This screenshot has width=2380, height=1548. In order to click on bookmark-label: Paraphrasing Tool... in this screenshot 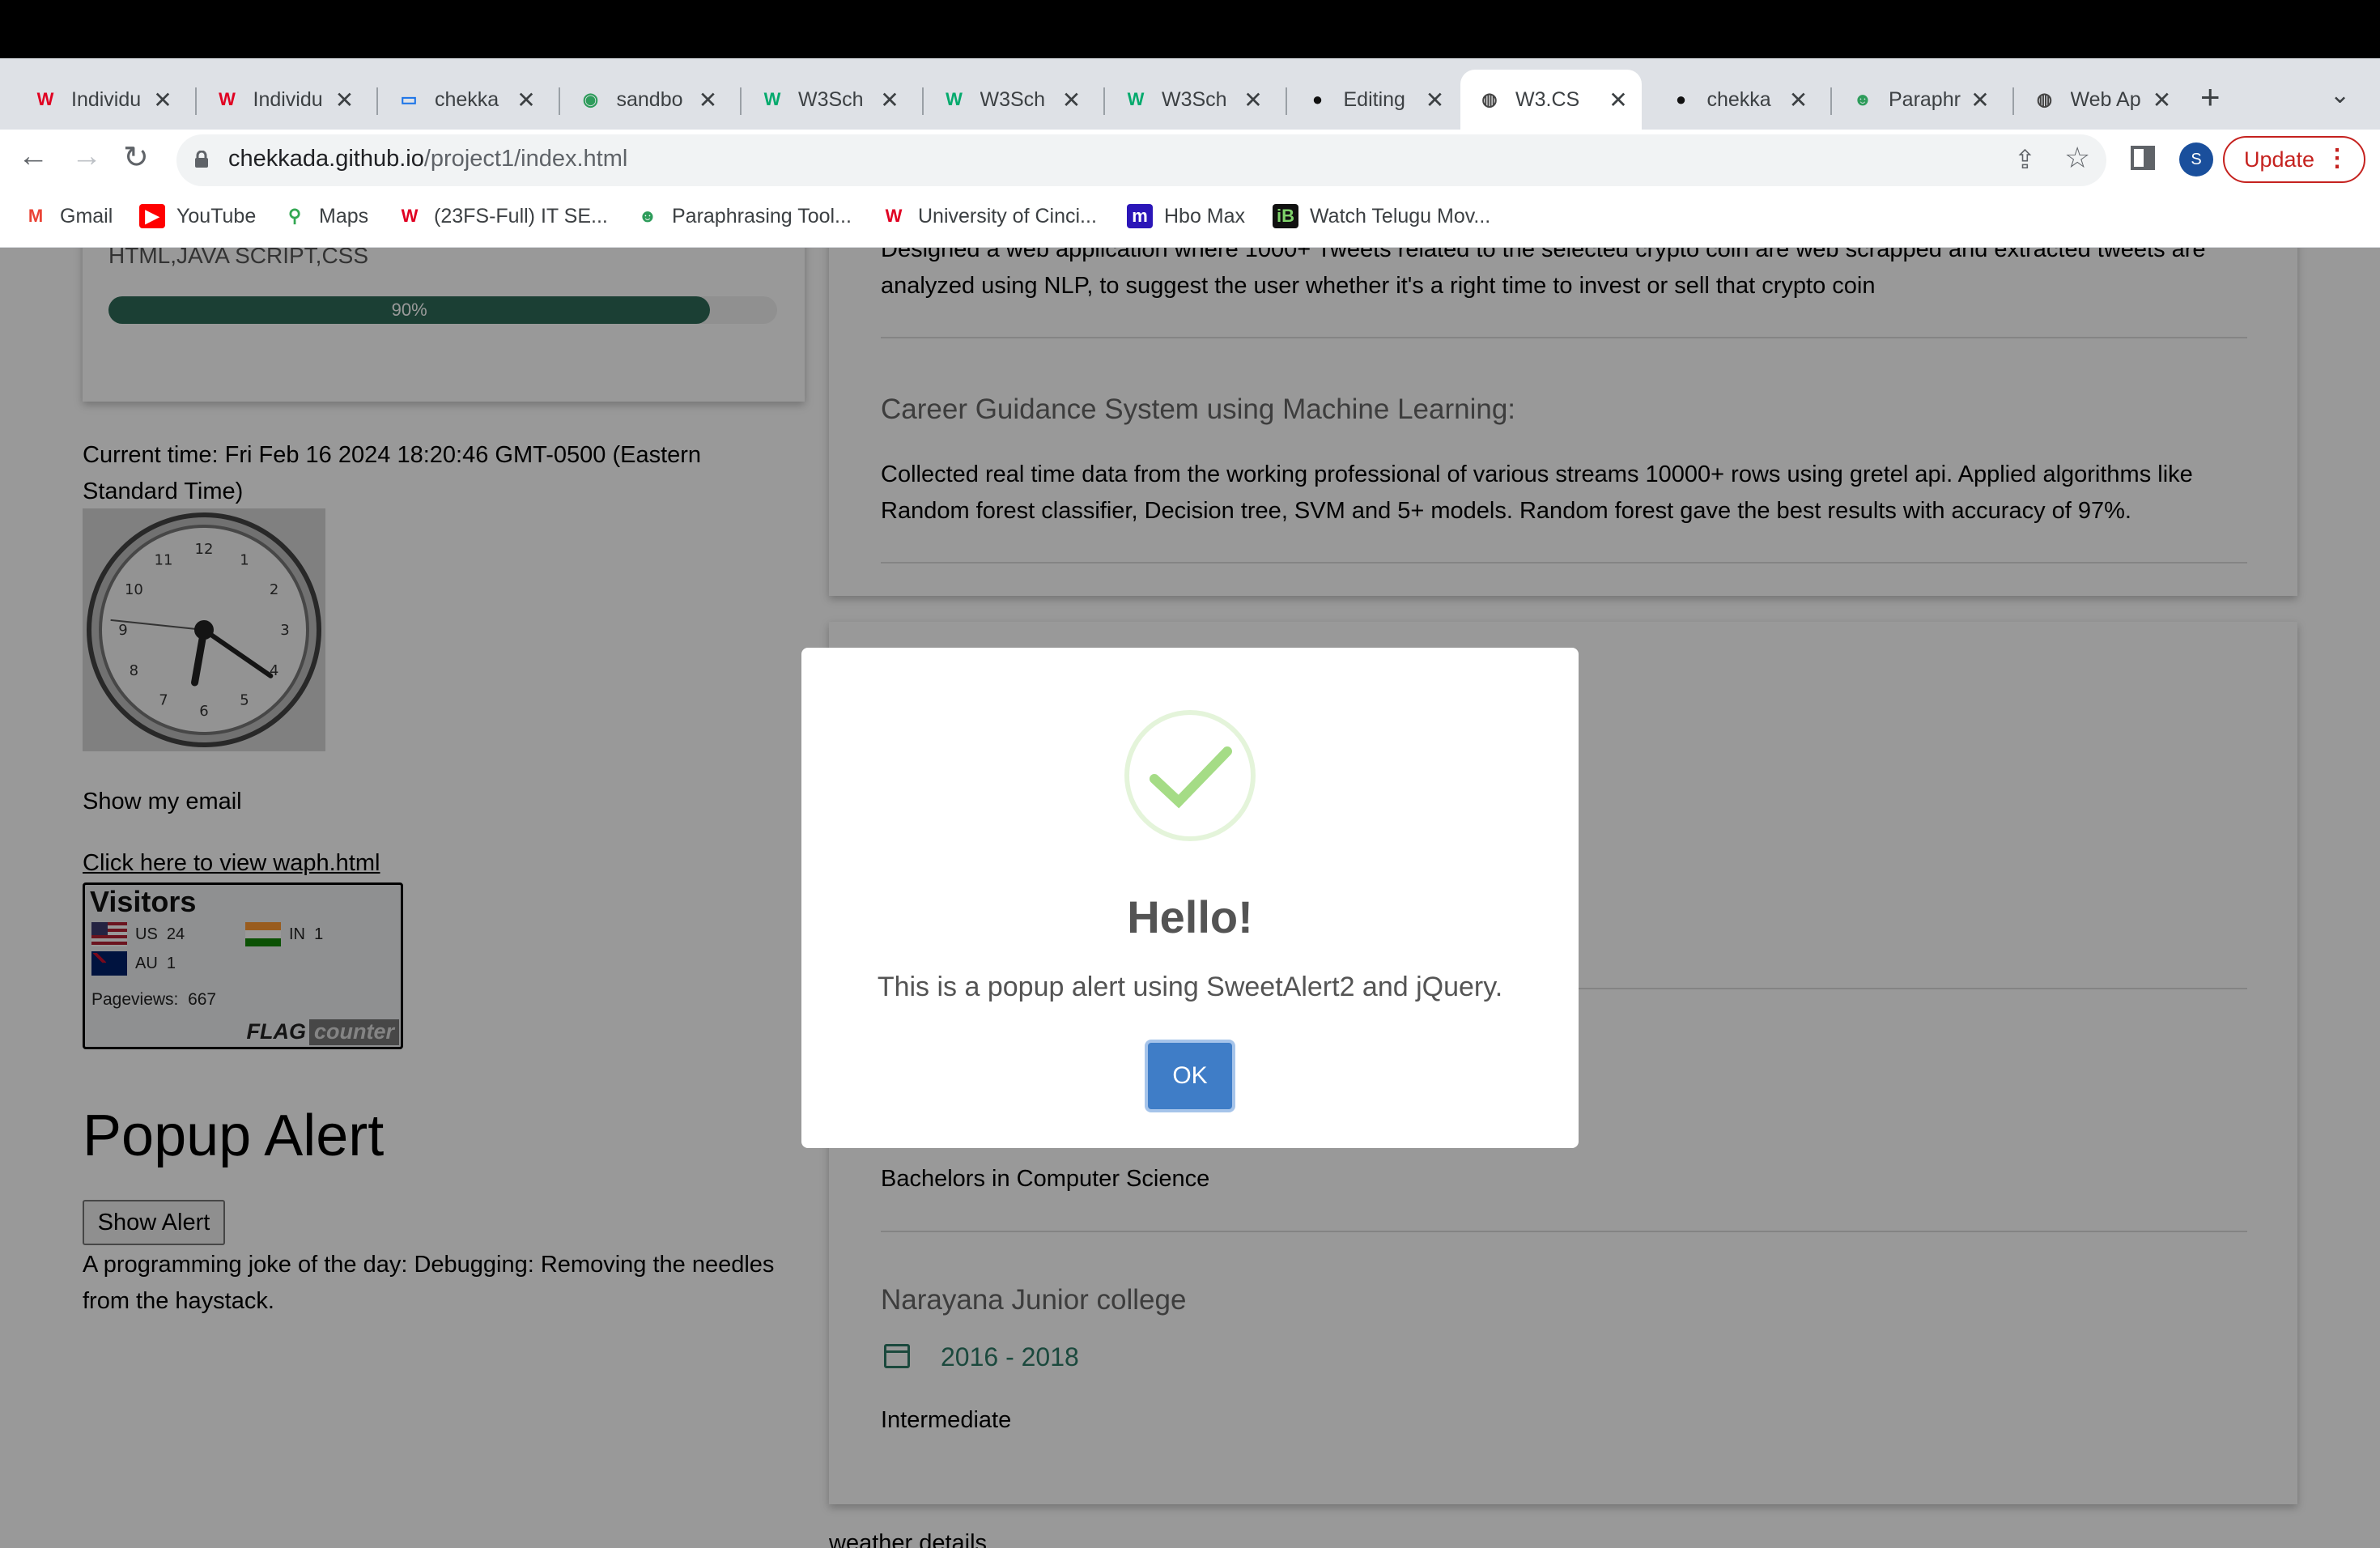, I will do `click(762, 216)`.